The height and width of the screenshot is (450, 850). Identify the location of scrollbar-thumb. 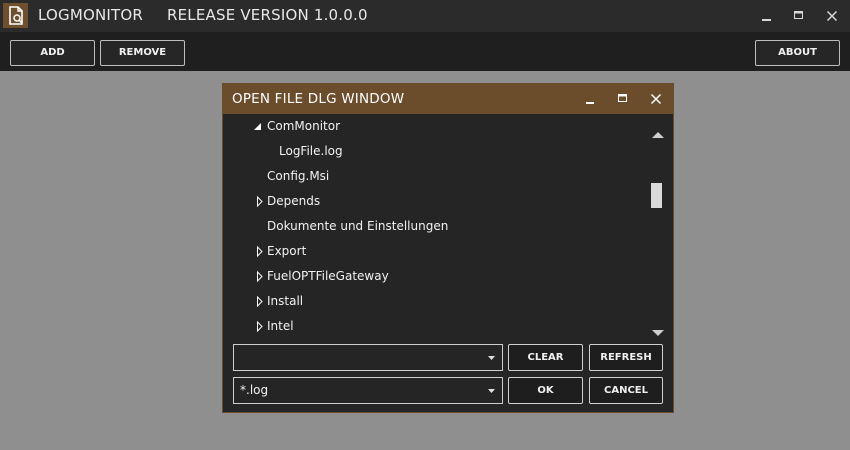
(656, 195).